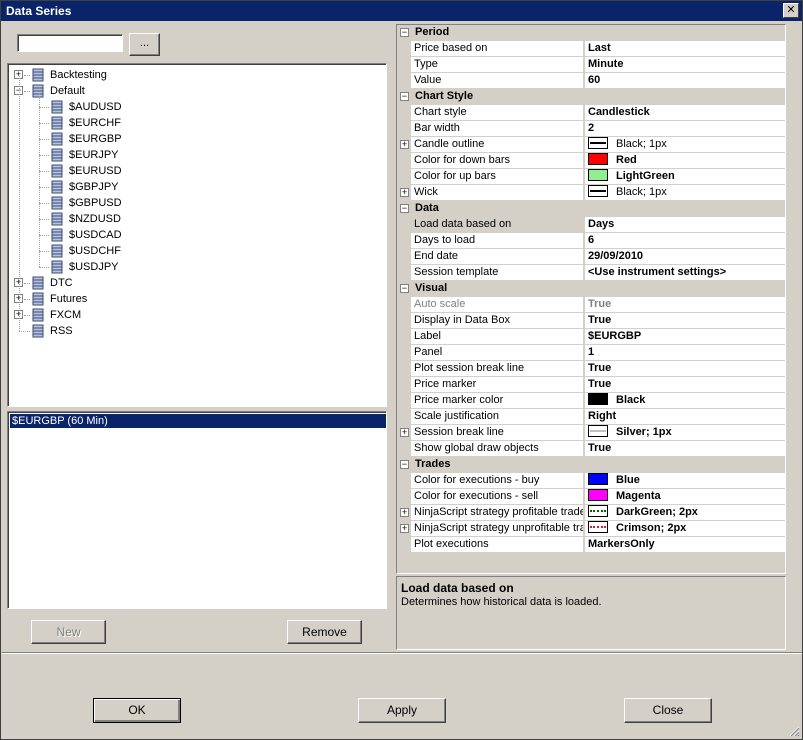 Image resolution: width=803 pixels, height=740 pixels. Describe the element at coordinates (193, 171) in the screenshot. I see `tree-leaf: $EURUSD` at that location.